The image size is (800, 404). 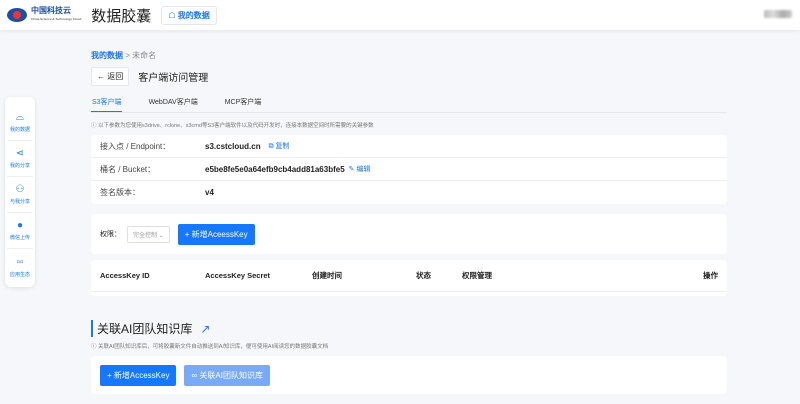 I want to click on external-link-icon: ↗, so click(x=205, y=329).